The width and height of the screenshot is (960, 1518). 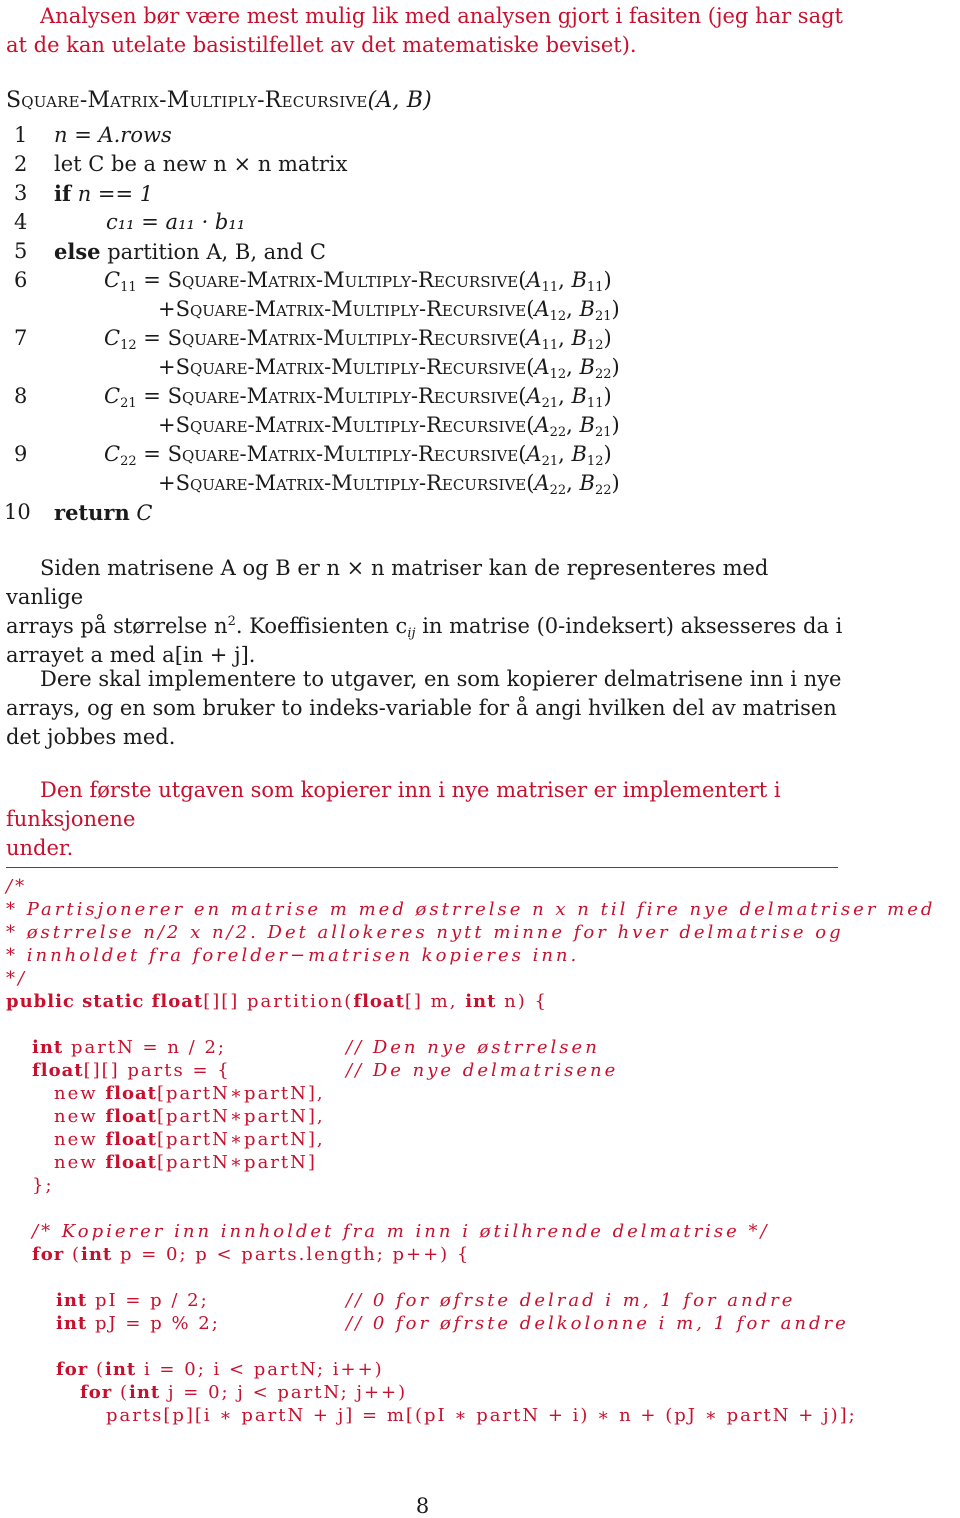 I want to click on line-text: partition A, B, and C, so click(x=216, y=252).